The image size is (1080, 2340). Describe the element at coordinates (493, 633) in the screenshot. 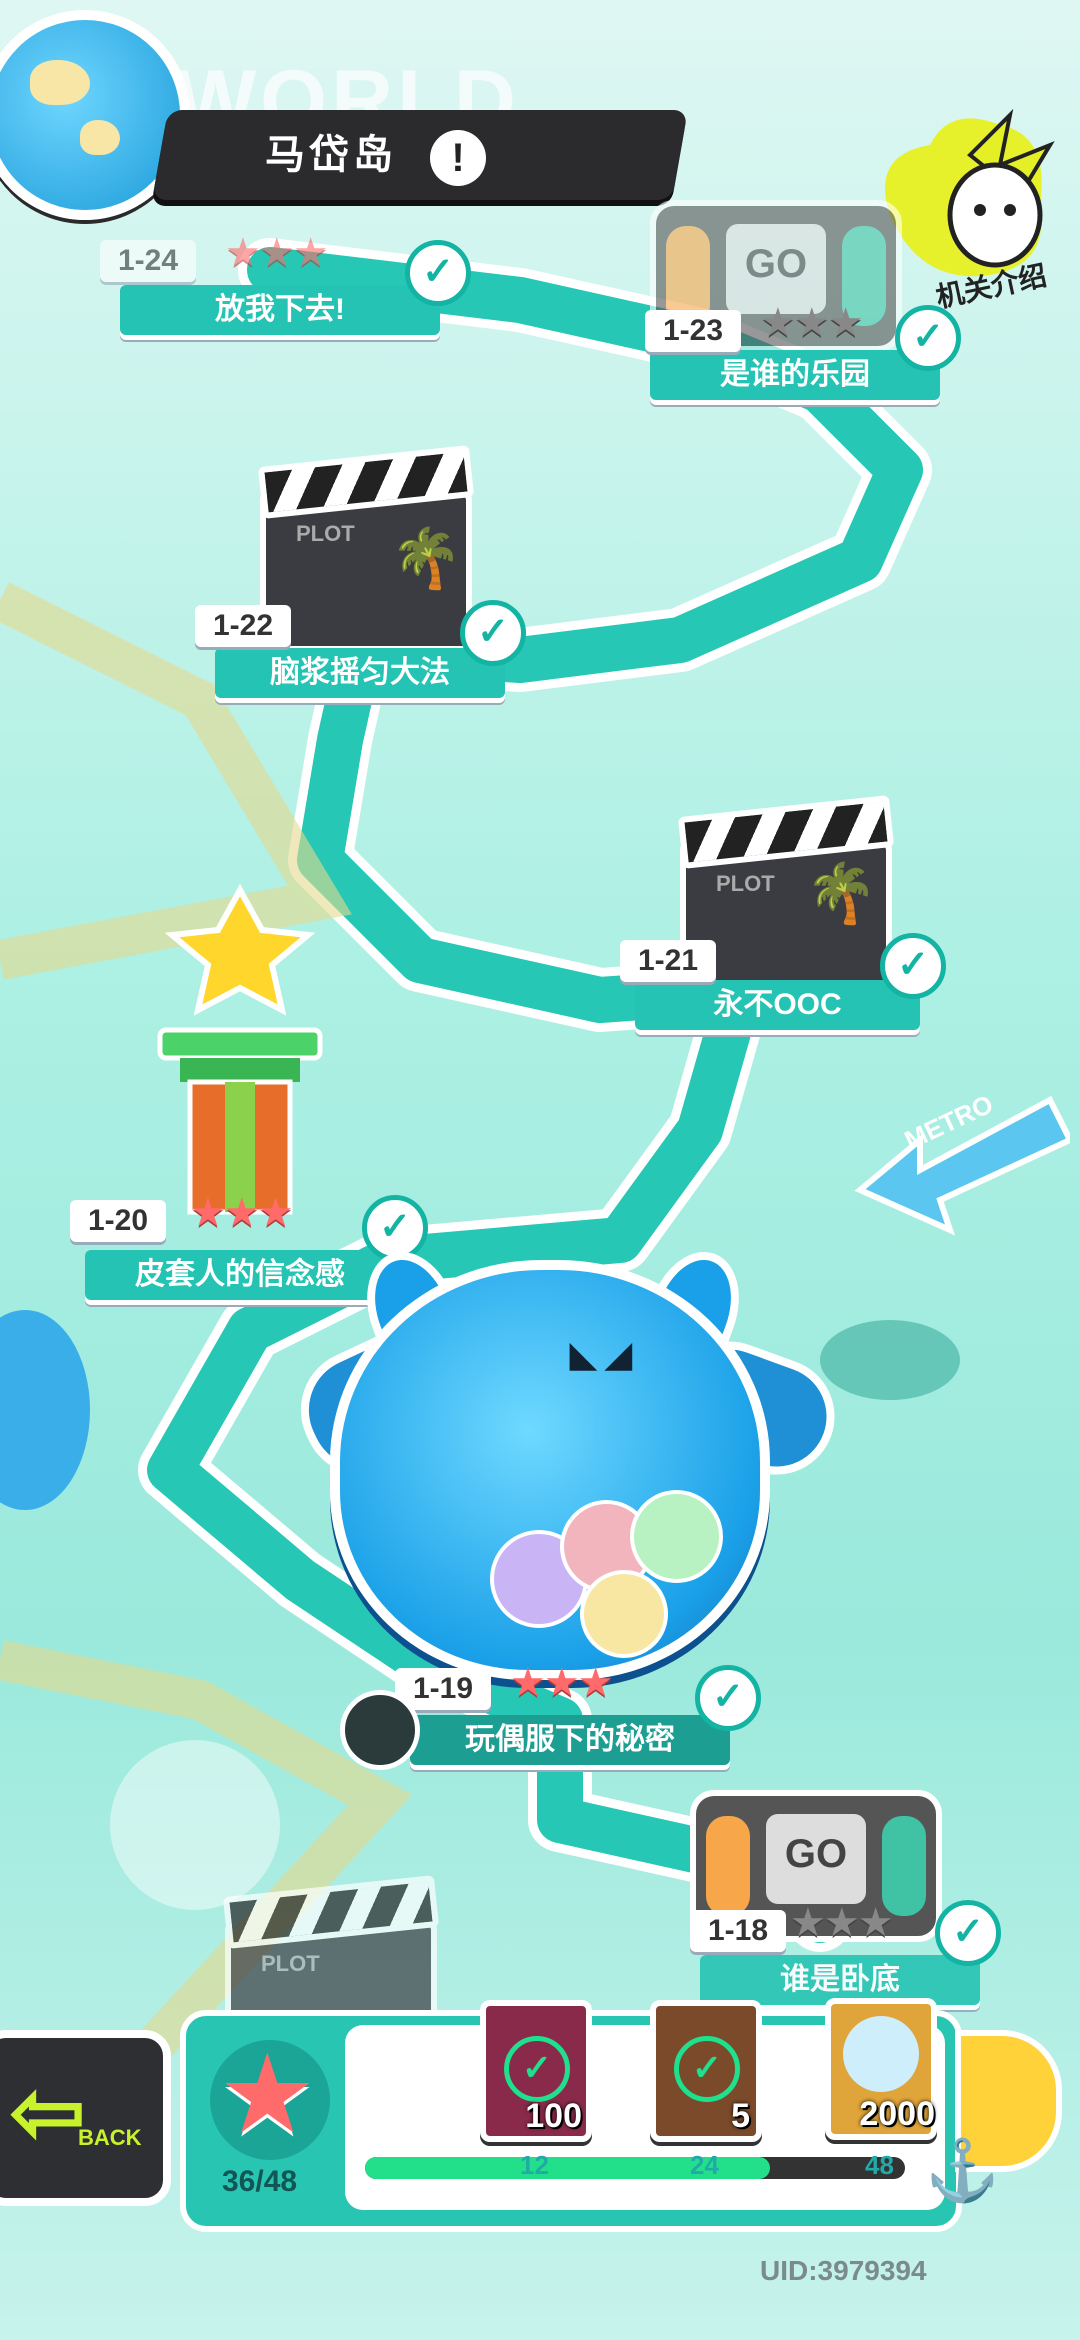

I see `level-1-22-check-icon: ✓` at that location.